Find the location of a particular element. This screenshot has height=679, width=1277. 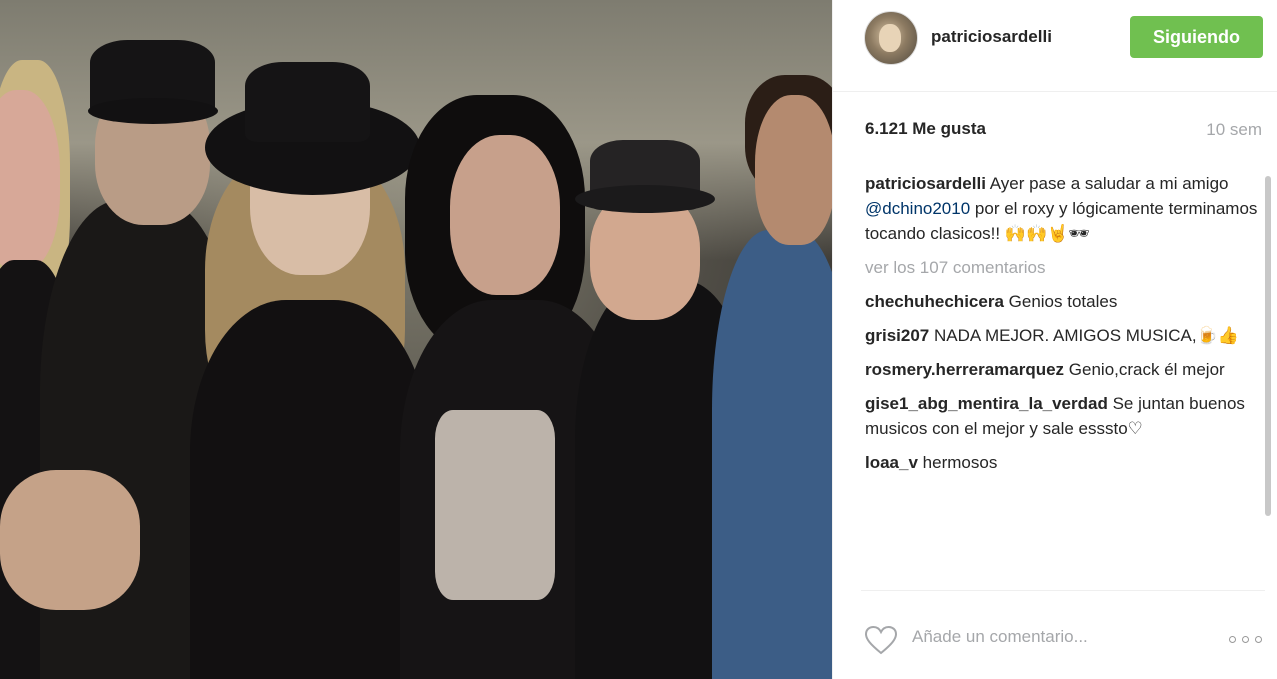

comment-username: loaa_v is located at coordinates (891, 462).